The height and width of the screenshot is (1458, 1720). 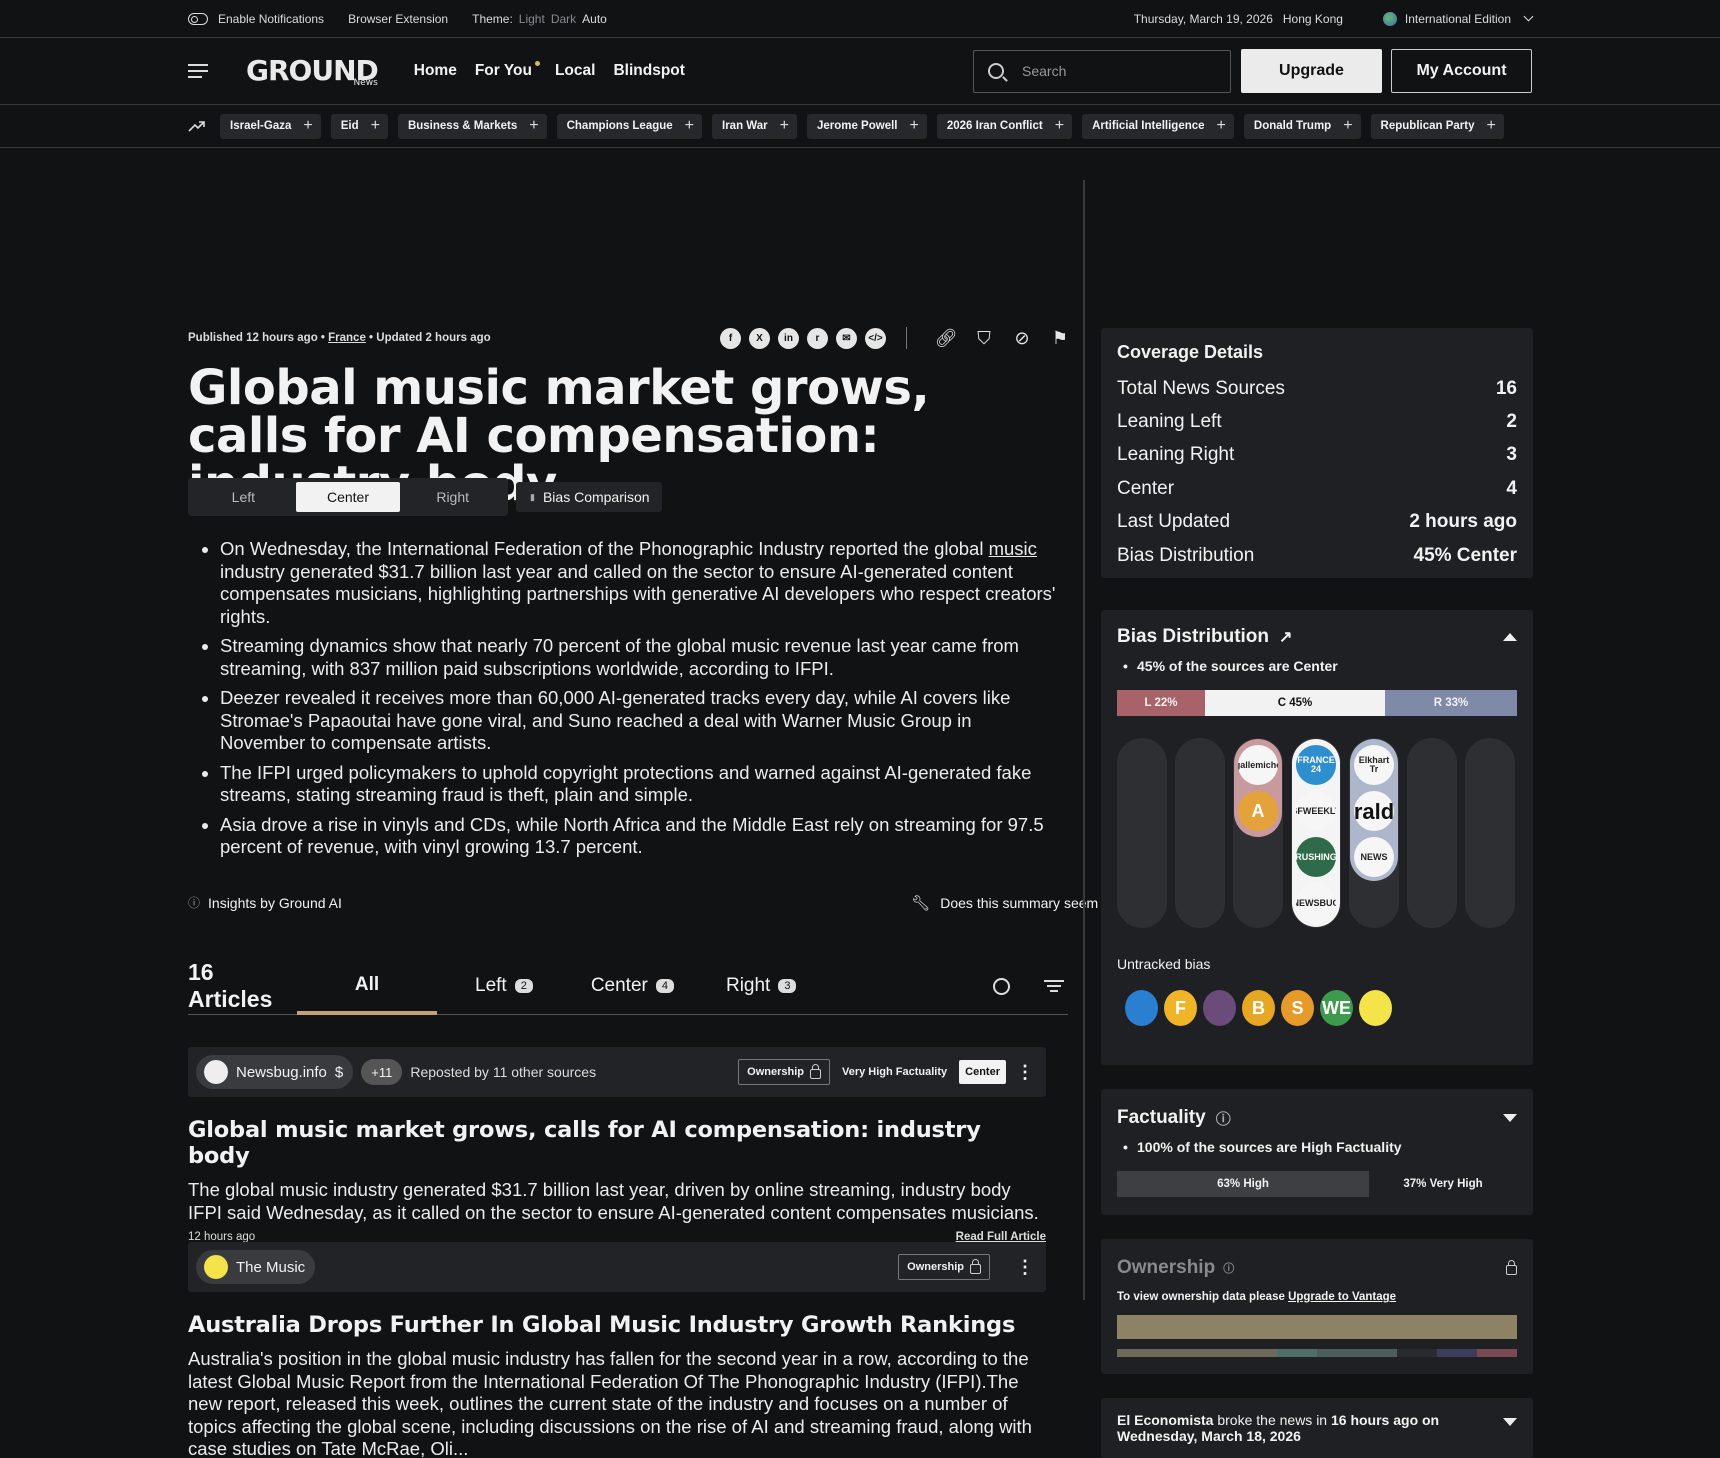 I want to click on perspective-left: Left, so click(x=243, y=497).